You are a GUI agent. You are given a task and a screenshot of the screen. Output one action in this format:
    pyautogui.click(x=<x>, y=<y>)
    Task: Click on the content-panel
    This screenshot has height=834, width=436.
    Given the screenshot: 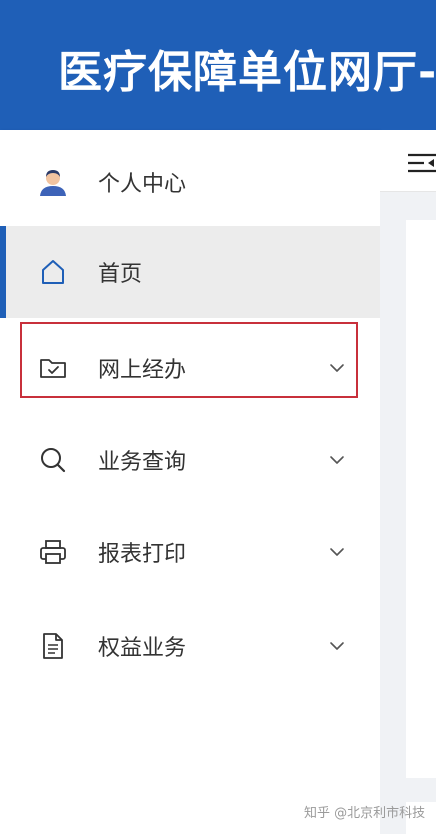 What is the action you would take?
    pyautogui.click(x=421, y=499)
    